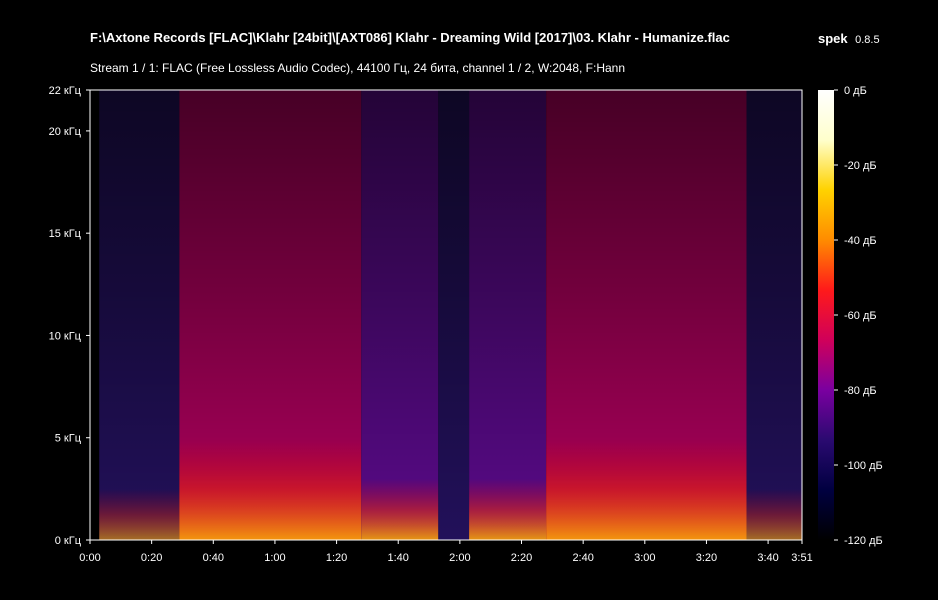 The width and height of the screenshot is (938, 600). I want to click on x-tick-label: 1:40, so click(398, 558).